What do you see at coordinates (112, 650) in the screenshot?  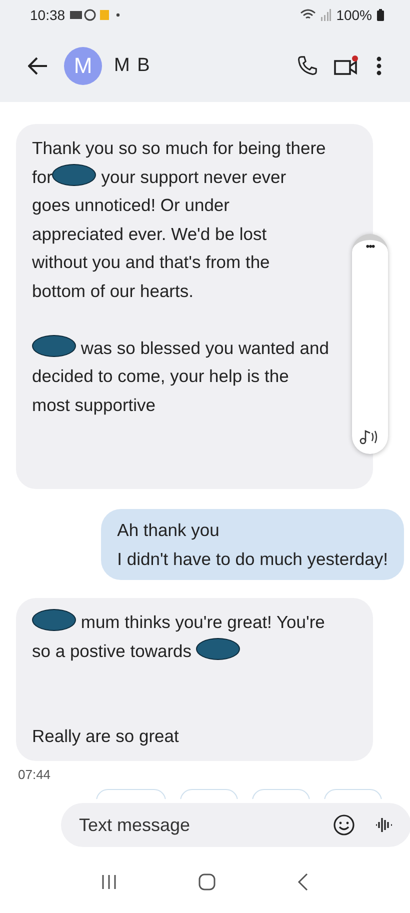 I see `message-text: so a postive towards` at bounding box center [112, 650].